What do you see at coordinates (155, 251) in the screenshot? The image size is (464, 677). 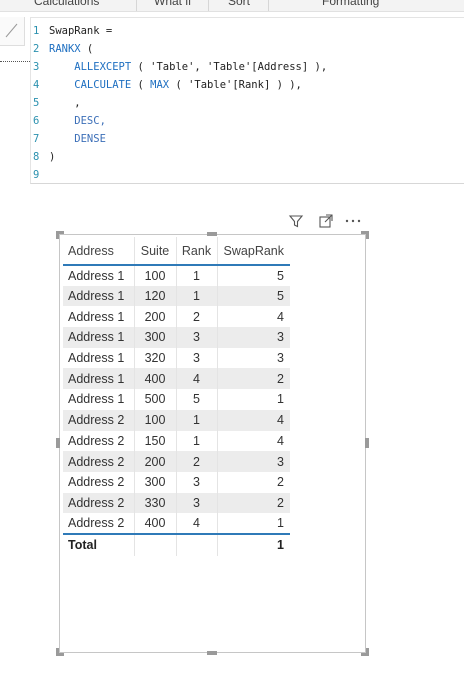 I see `column-header-suite: Suite` at bounding box center [155, 251].